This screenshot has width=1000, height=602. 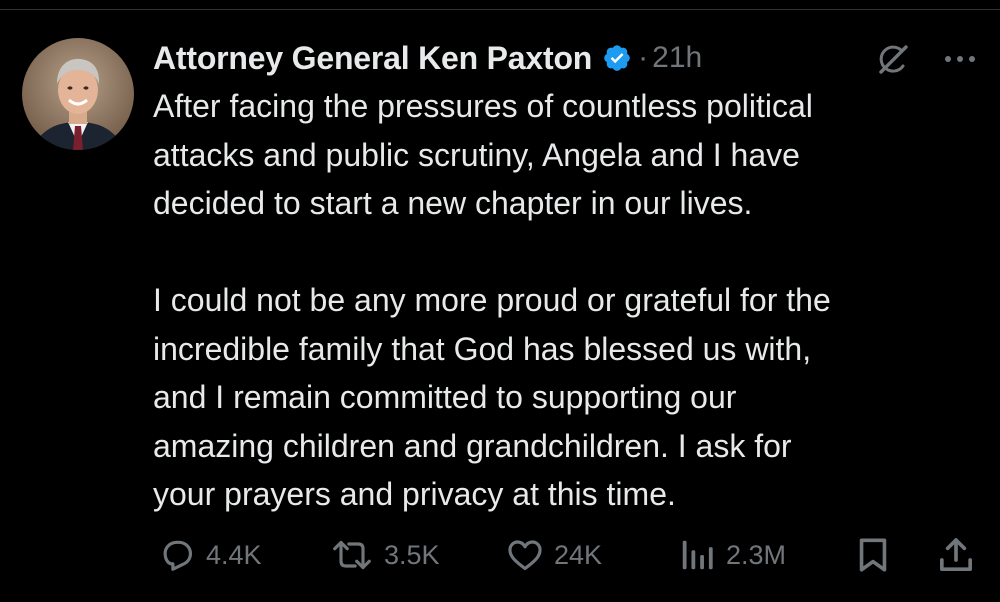 What do you see at coordinates (525, 555) in the screenshot?
I see `heart-icon` at bounding box center [525, 555].